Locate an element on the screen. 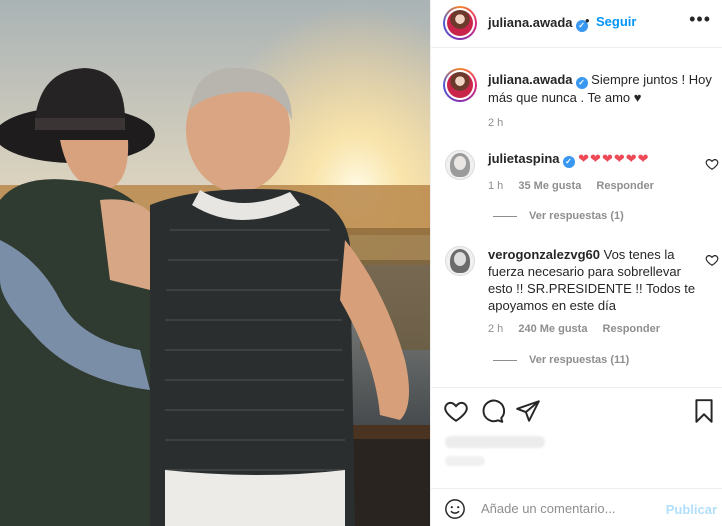 This screenshot has width=722, height=526. view-replies-button: Ver respuestas (1) is located at coordinates (558, 216).